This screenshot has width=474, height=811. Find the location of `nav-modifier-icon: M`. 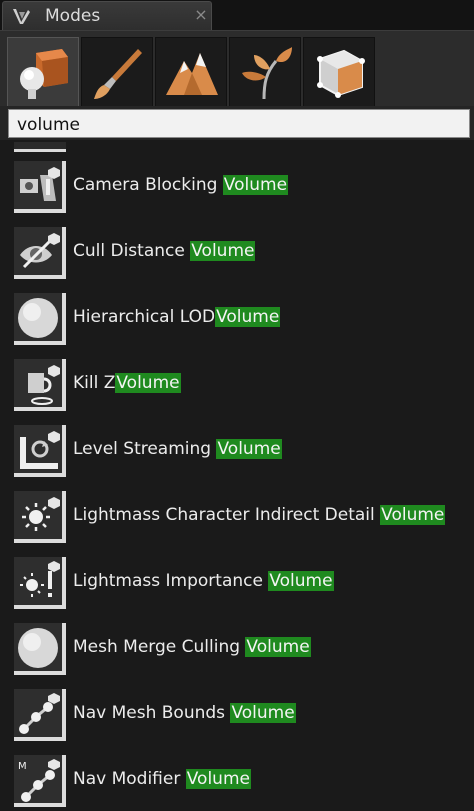

nav-modifier-icon: M is located at coordinates (40, 781).